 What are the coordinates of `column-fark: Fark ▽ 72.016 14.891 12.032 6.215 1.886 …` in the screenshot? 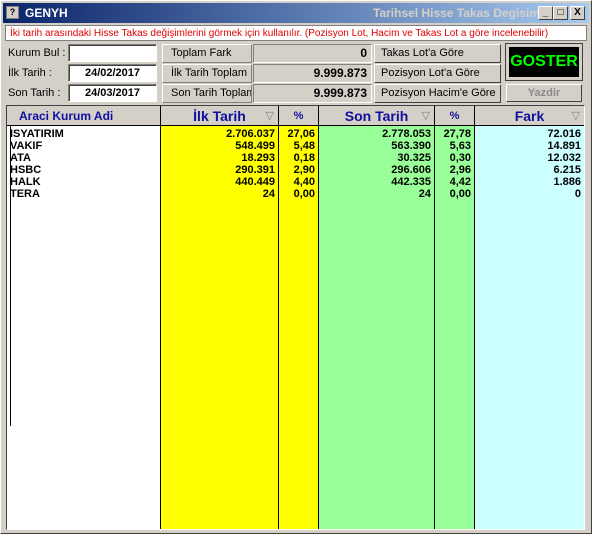 It's located at (529, 317).